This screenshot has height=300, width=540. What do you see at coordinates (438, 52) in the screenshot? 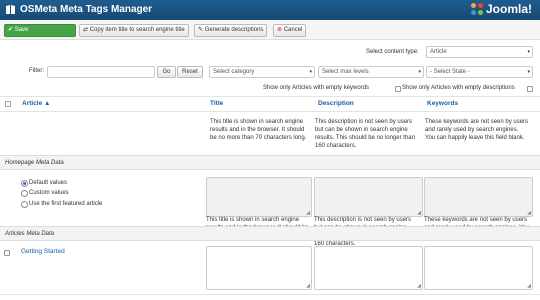
I see `content-type-value: Article` at bounding box center [438, 52].